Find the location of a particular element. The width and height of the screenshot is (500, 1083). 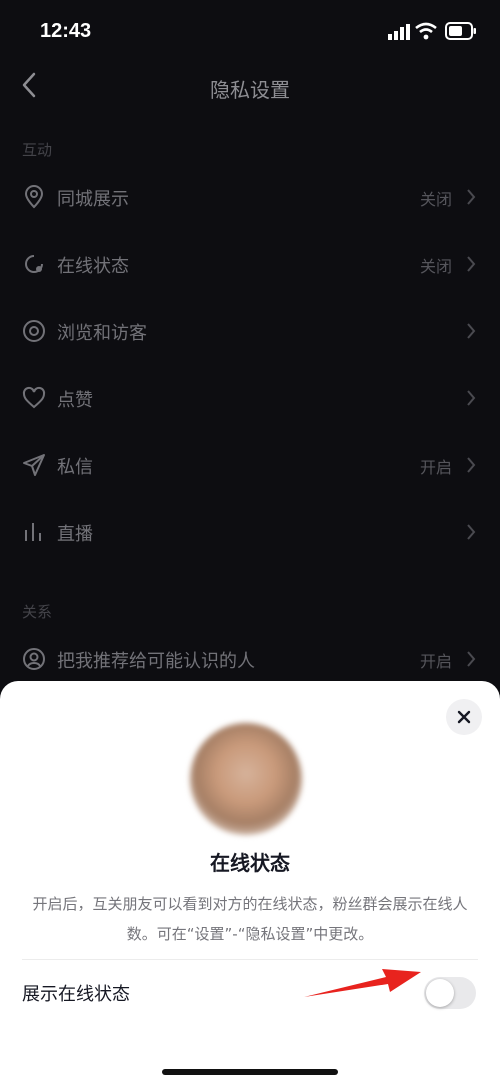

avatar is located at coordinates (246, 779).